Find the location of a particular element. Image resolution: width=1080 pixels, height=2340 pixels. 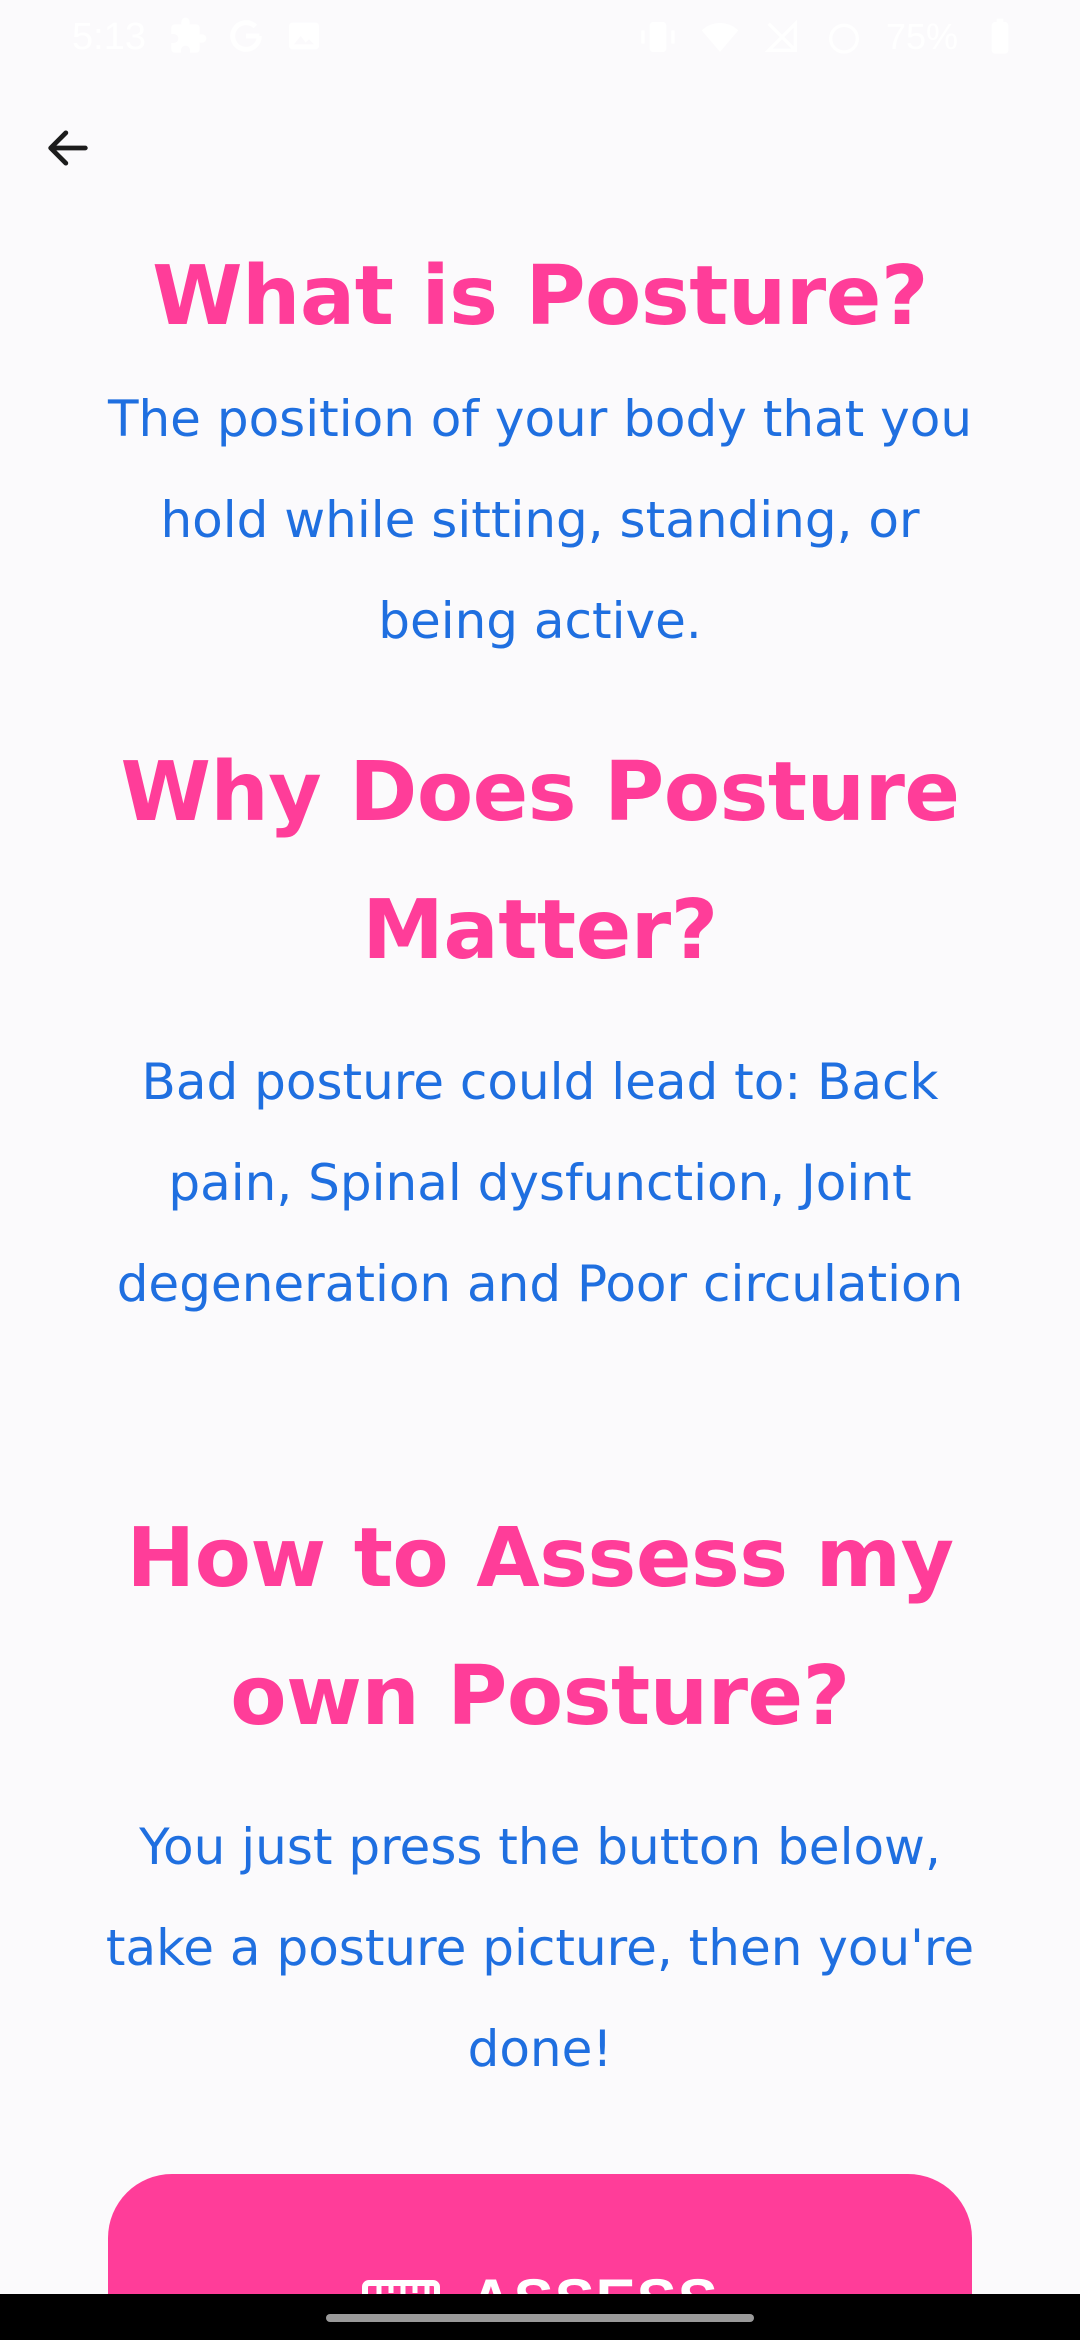

arrow-back-icon is located at coordinates (68, 150).